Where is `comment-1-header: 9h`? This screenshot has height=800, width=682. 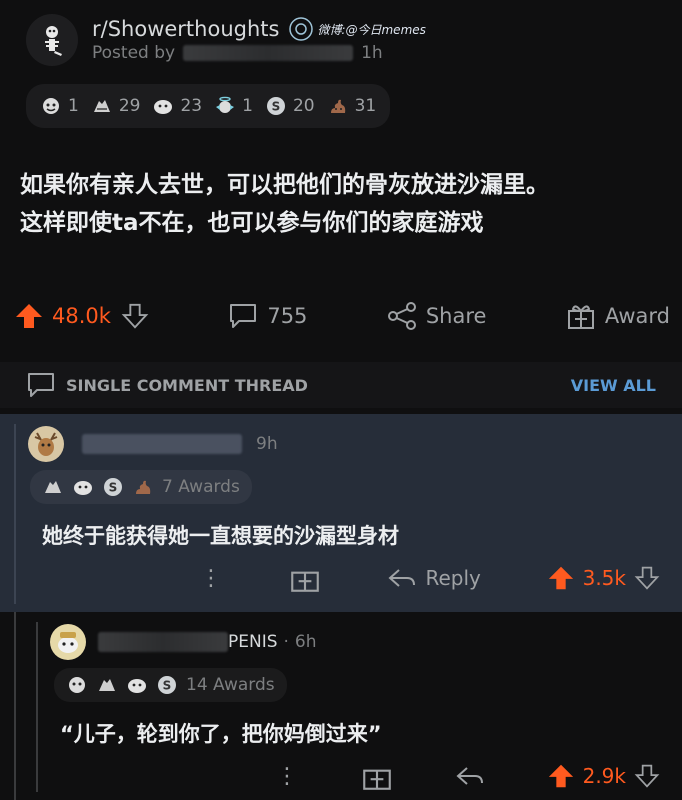
comment-1-header: 9h is located at coordinates (153, 444).